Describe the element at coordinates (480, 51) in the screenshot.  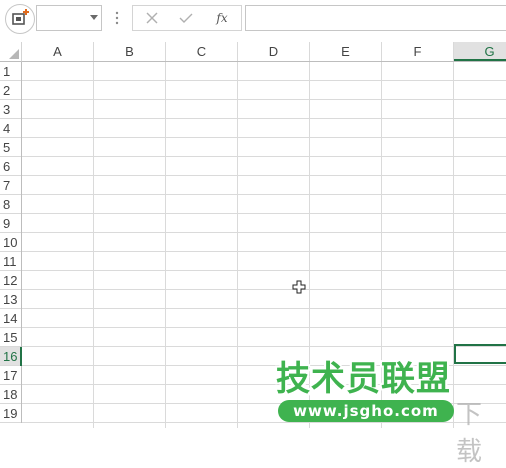
I see `column-header-g: G` at that location.